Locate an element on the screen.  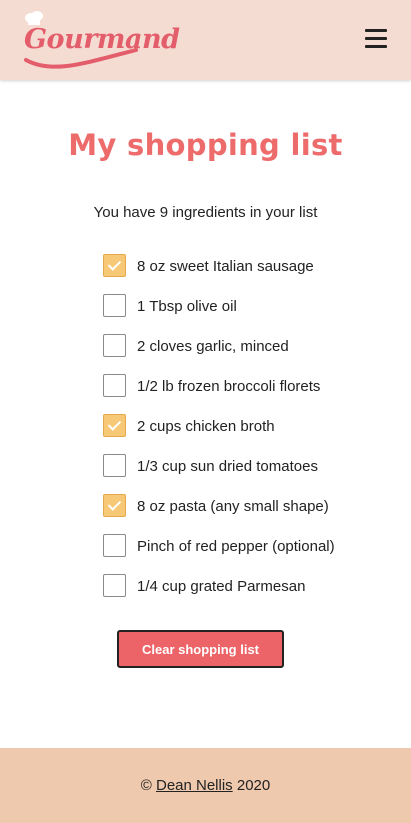
copyright-year: 2020 is located at coordinates (253, 785).